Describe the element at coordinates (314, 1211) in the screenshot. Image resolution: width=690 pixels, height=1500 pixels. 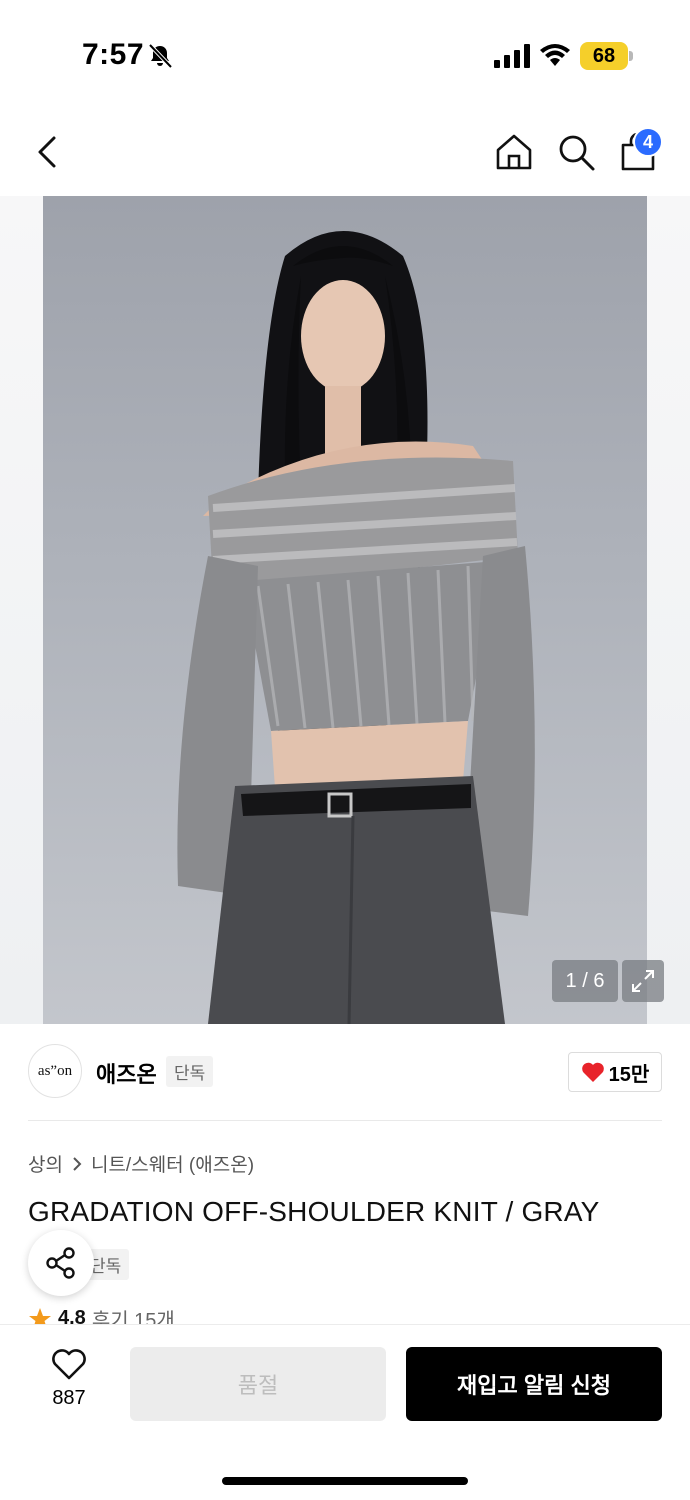
I see `product-title: GRADATION OFF-SHOULDER KNIT / GRAY` at that location.